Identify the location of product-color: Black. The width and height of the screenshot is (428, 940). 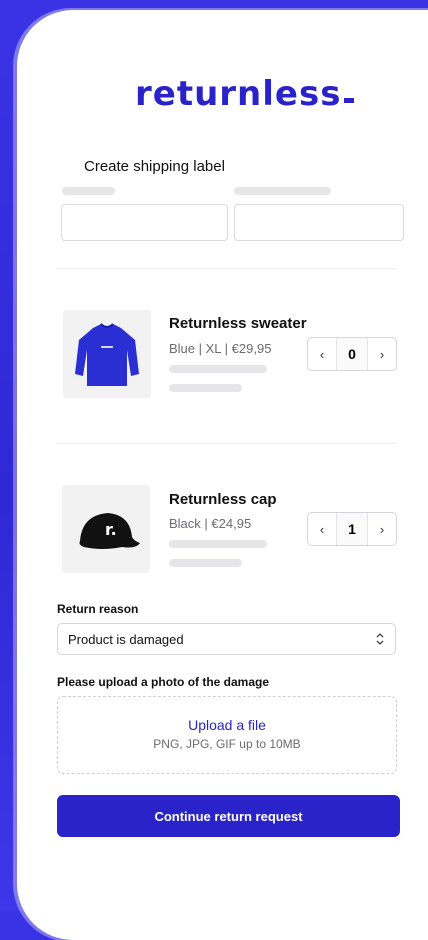
(185, 523).